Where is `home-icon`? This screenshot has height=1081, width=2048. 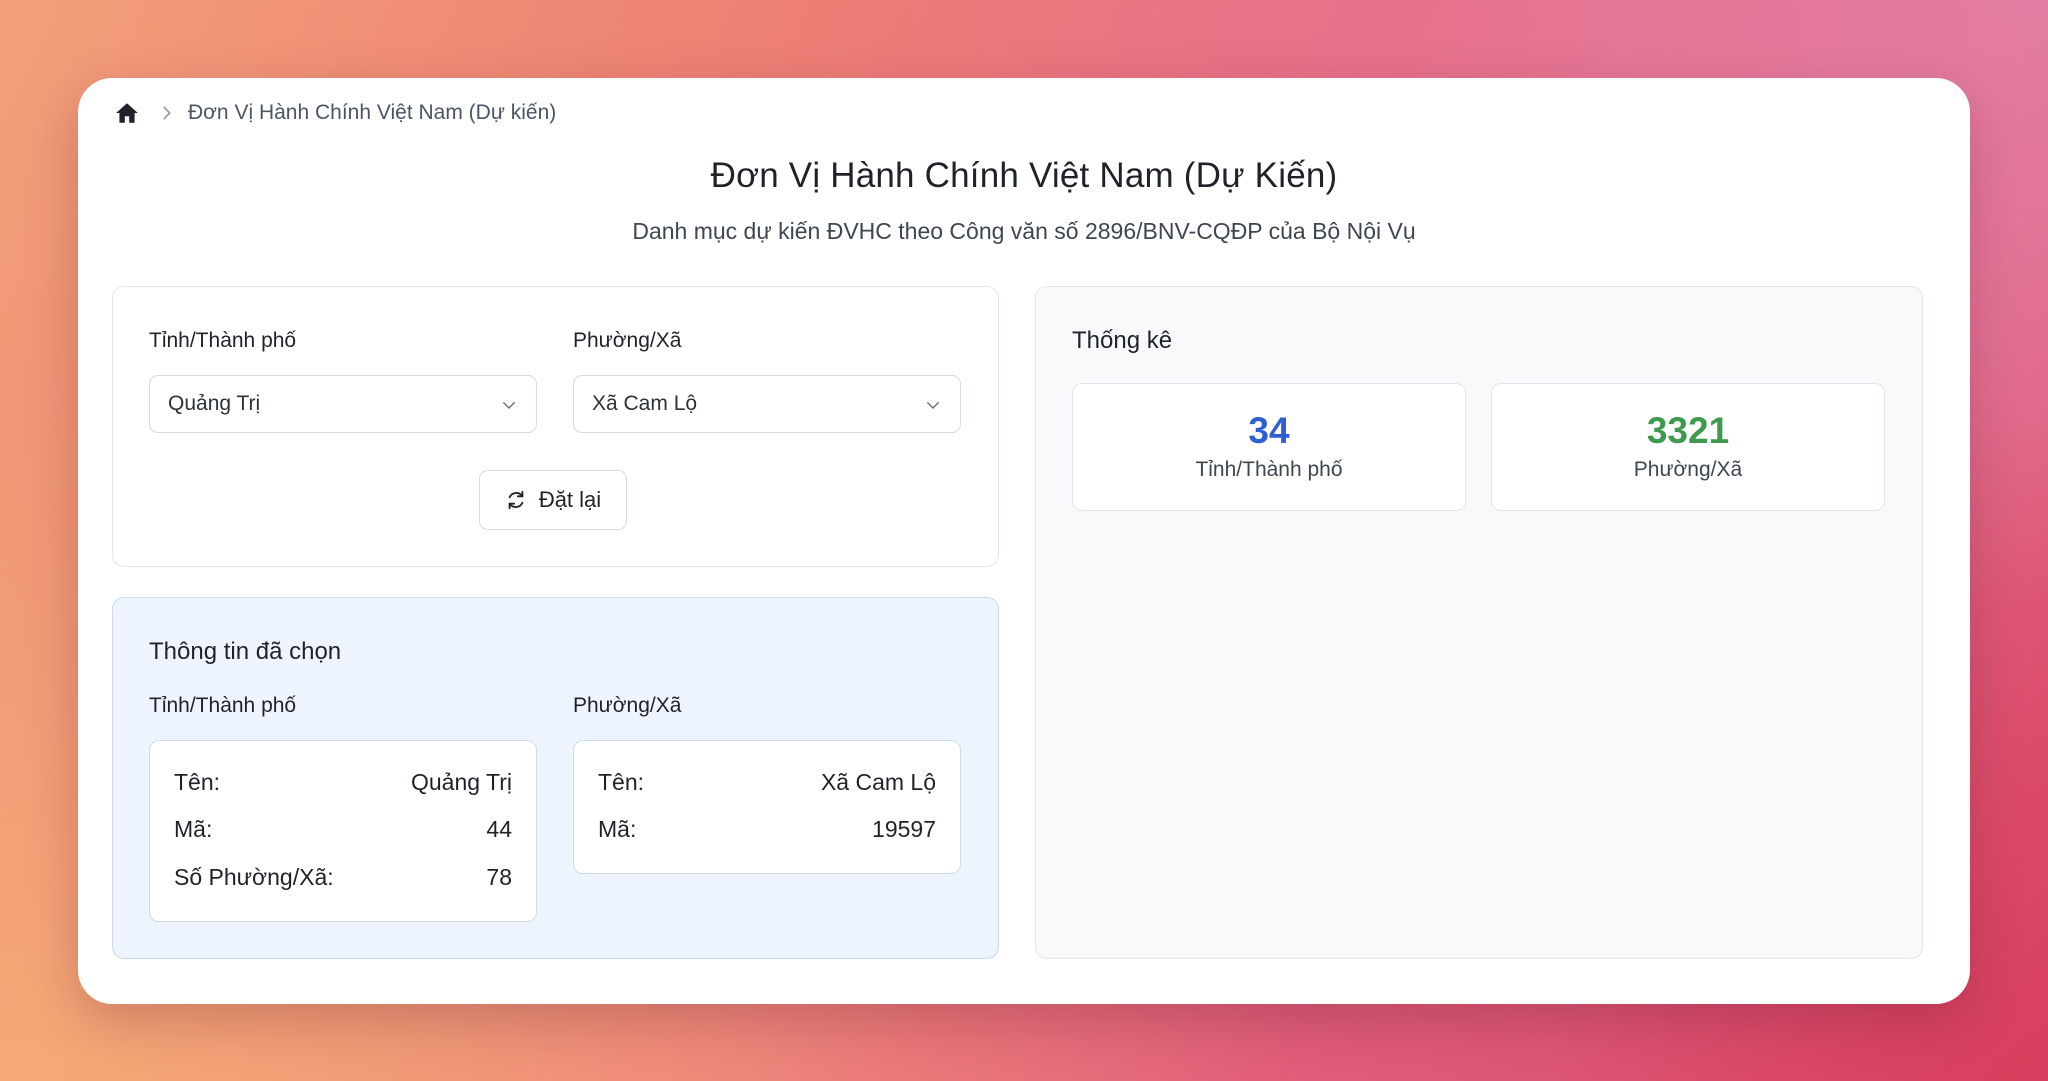 home-icon is located at coordinates (127, 113).